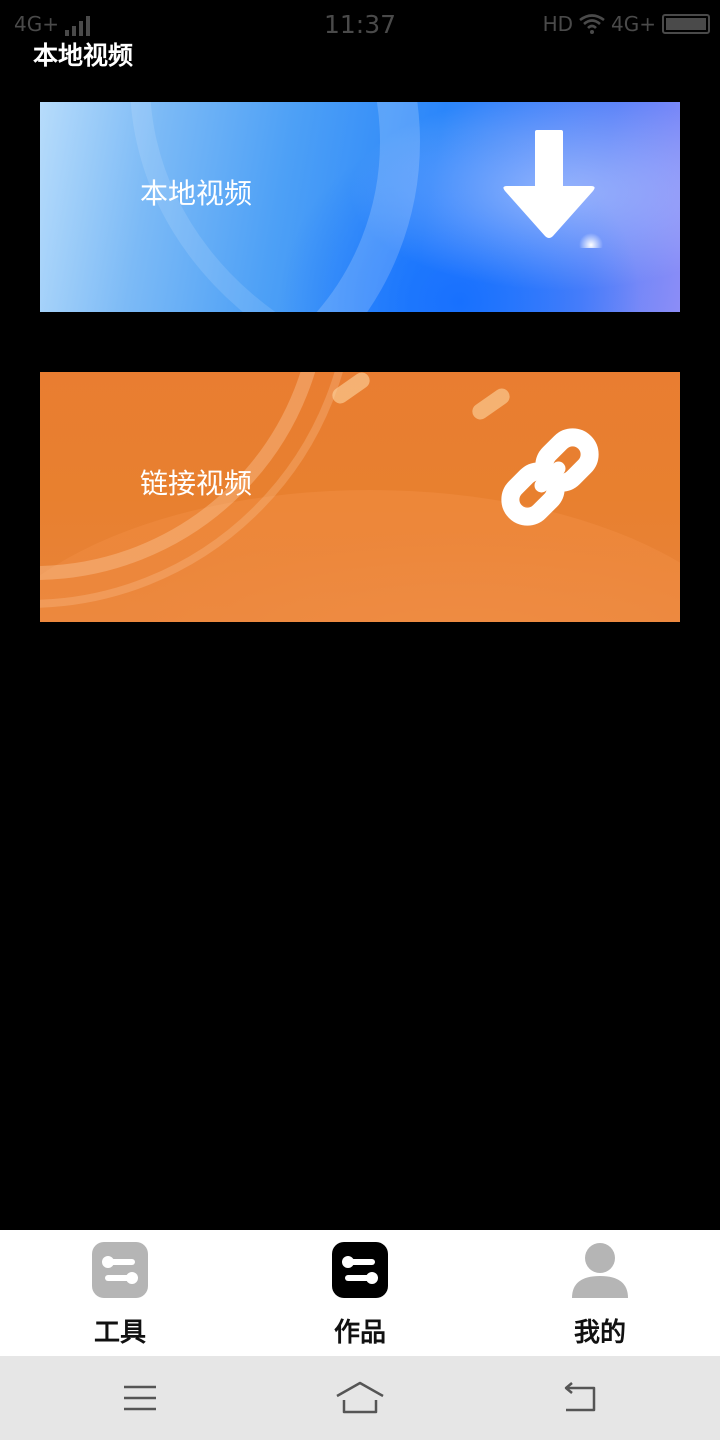  What do you see at coordinates (580, 1398) in the screenshot?
I see `back-icon` at bounding box center [580, 1398].